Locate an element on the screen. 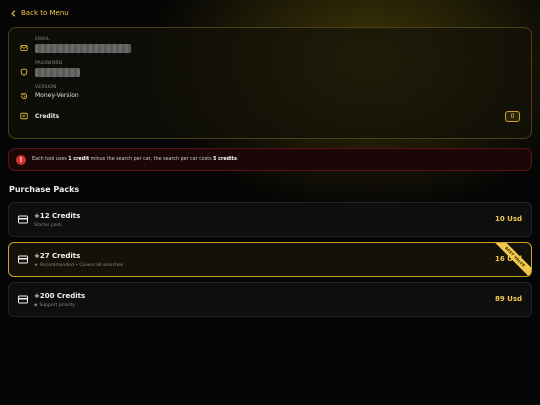 The height and width of the screenshot is (405, 540). star-icon: ★ is located at coordinates (36, 265).